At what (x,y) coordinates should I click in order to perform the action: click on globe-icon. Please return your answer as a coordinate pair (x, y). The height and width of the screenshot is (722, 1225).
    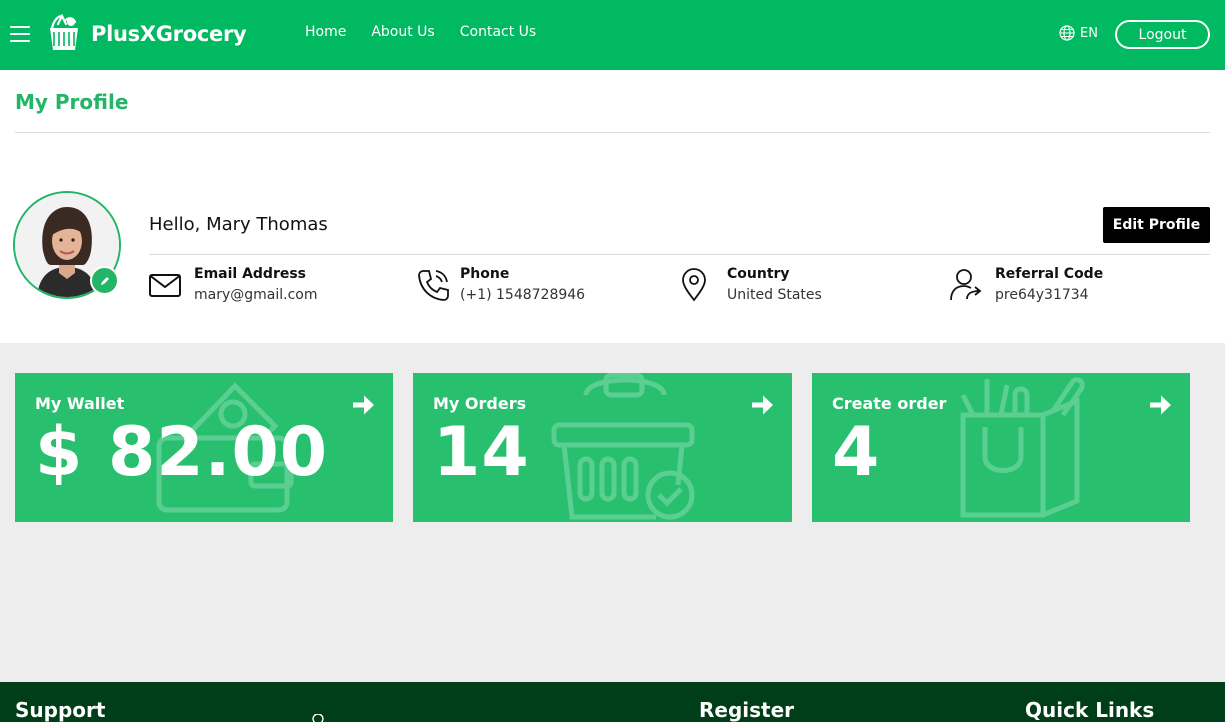
    Looking at the image, I should click on (1067, 33).